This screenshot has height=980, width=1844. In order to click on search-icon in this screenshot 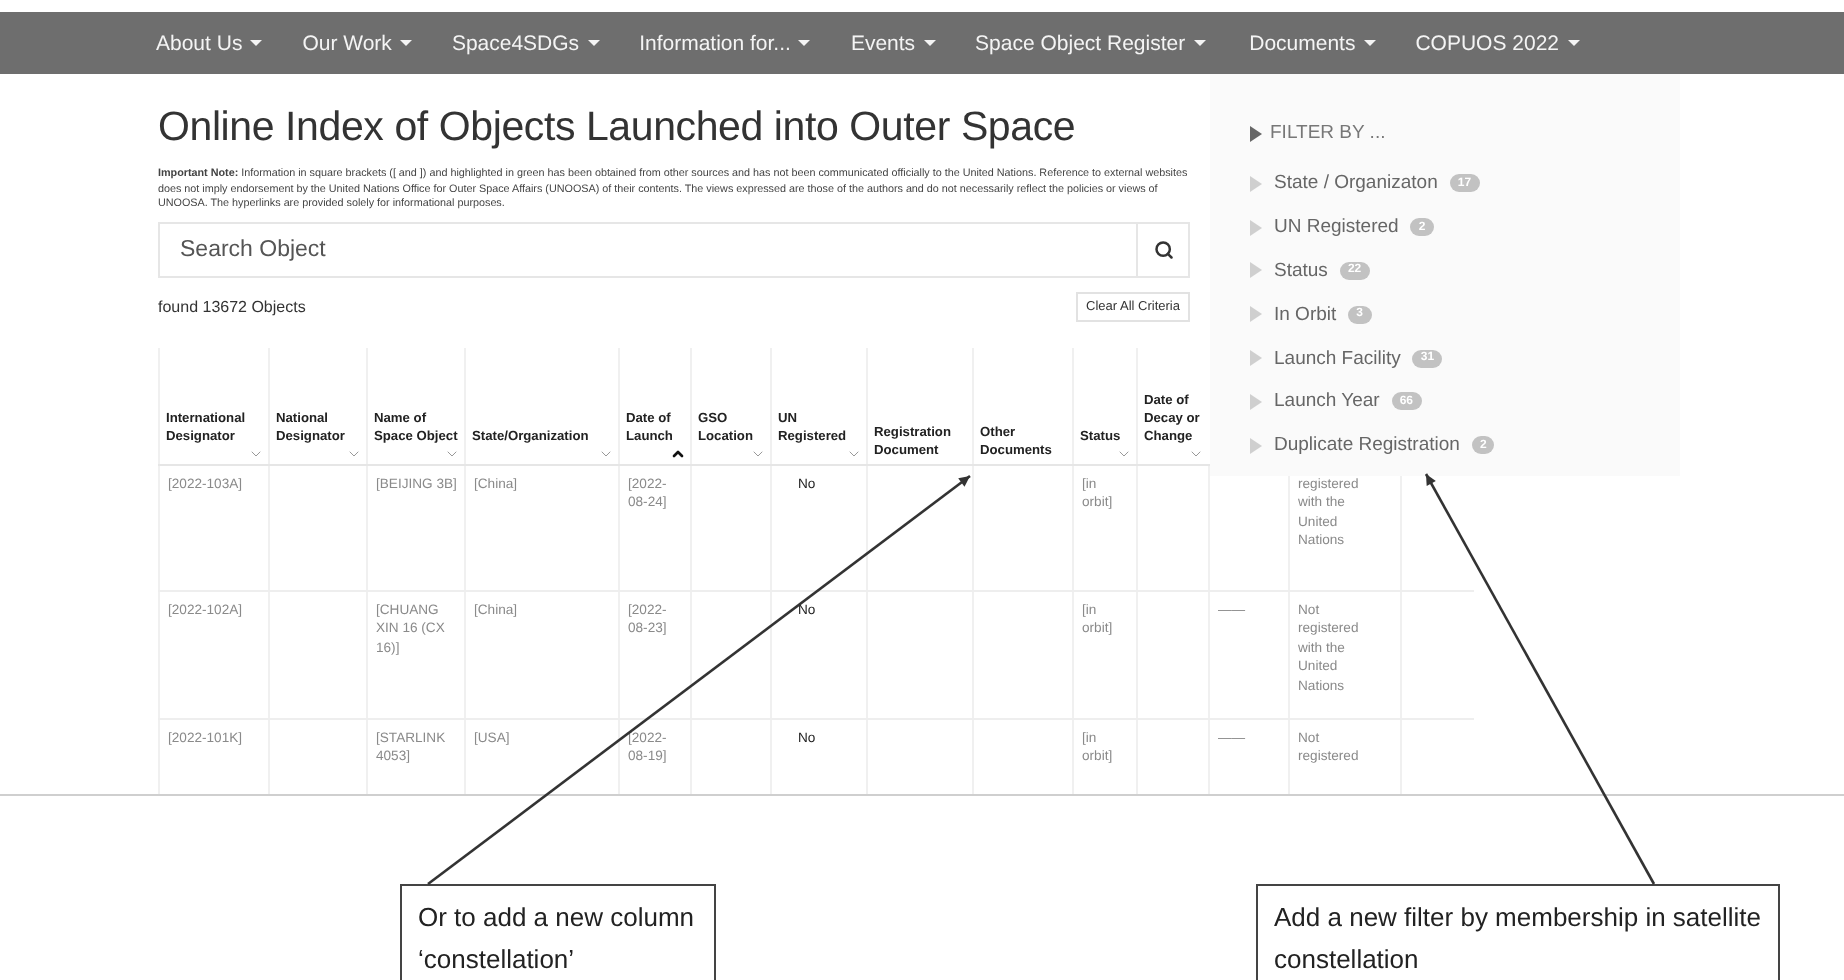, I will do `click(1163, 249)`.